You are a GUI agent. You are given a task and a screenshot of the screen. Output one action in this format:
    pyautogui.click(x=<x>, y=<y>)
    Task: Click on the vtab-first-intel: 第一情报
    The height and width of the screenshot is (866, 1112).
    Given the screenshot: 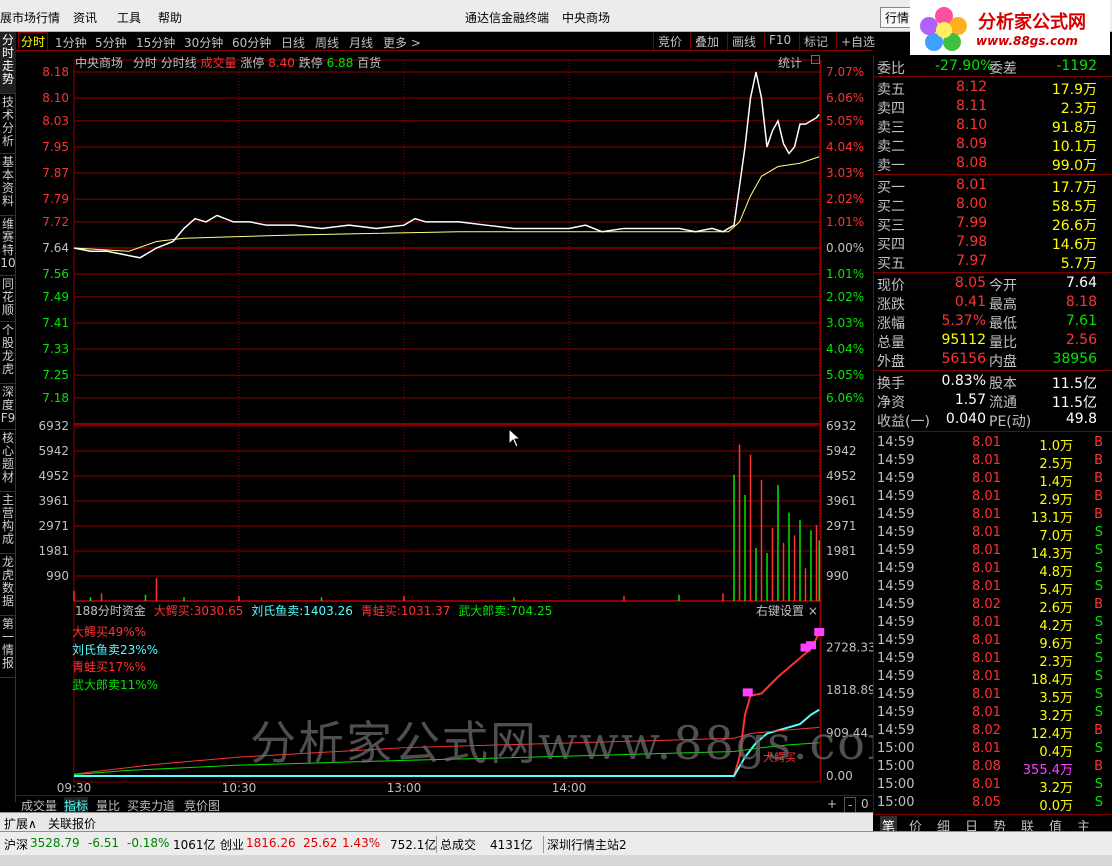 What is the action you would take?
    pyautogui.click(x=8, y=647)
    